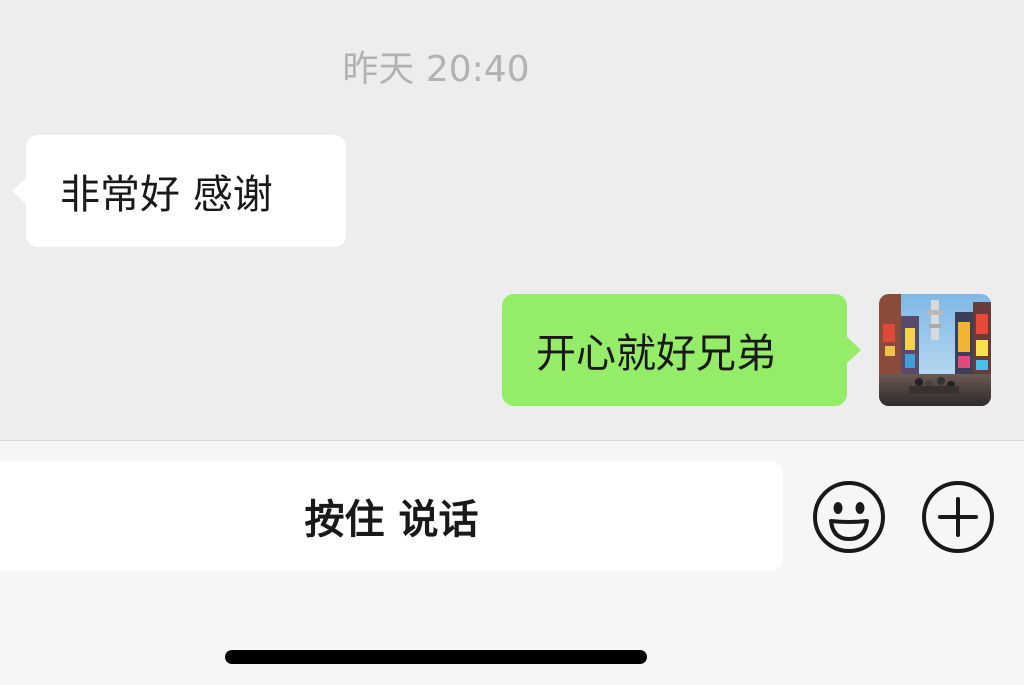  I want to click on incoming-message-bubble: 非常好 感谢, so click(179, 191).